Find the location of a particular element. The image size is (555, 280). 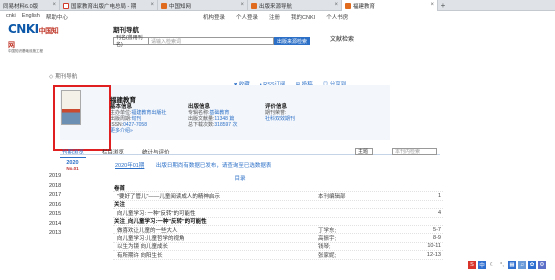

article-pages: 8-9 is located at coordinates (437, 238).